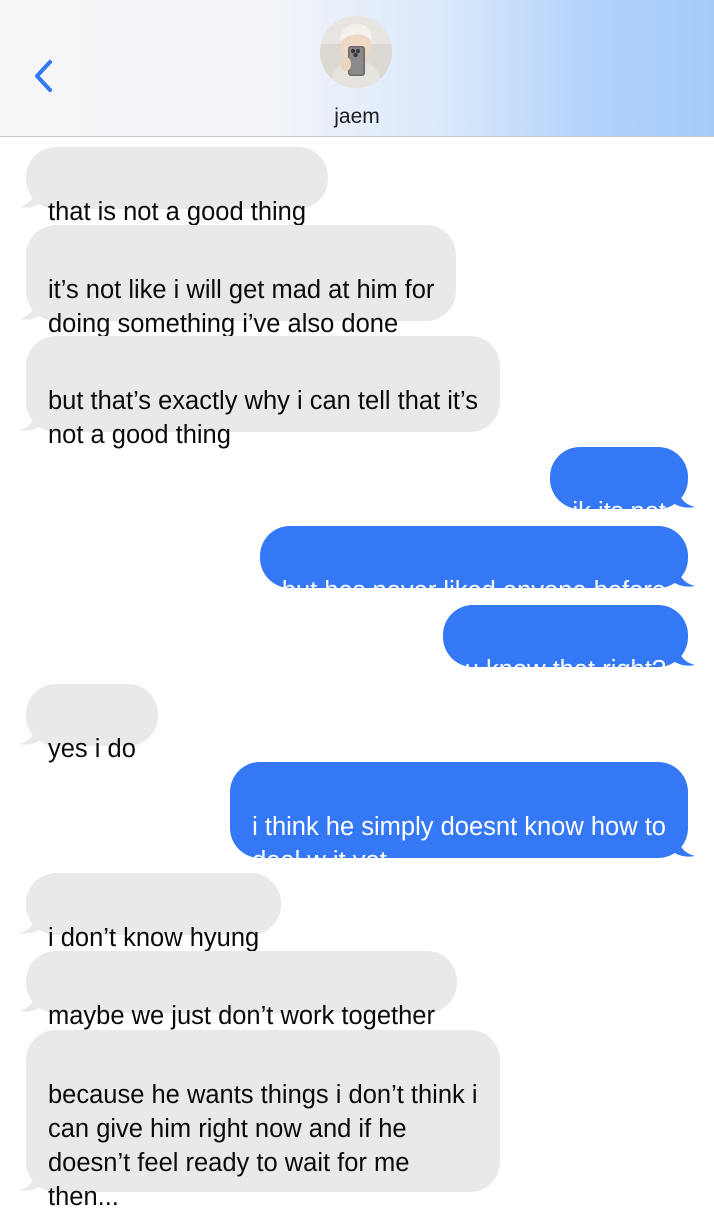 The width and height of the screenshot is (714, 1214). Describe the element at coordinates (150, 912) in the screenshot. I see `message-bubble-received: i don’t know hyung` at that location.